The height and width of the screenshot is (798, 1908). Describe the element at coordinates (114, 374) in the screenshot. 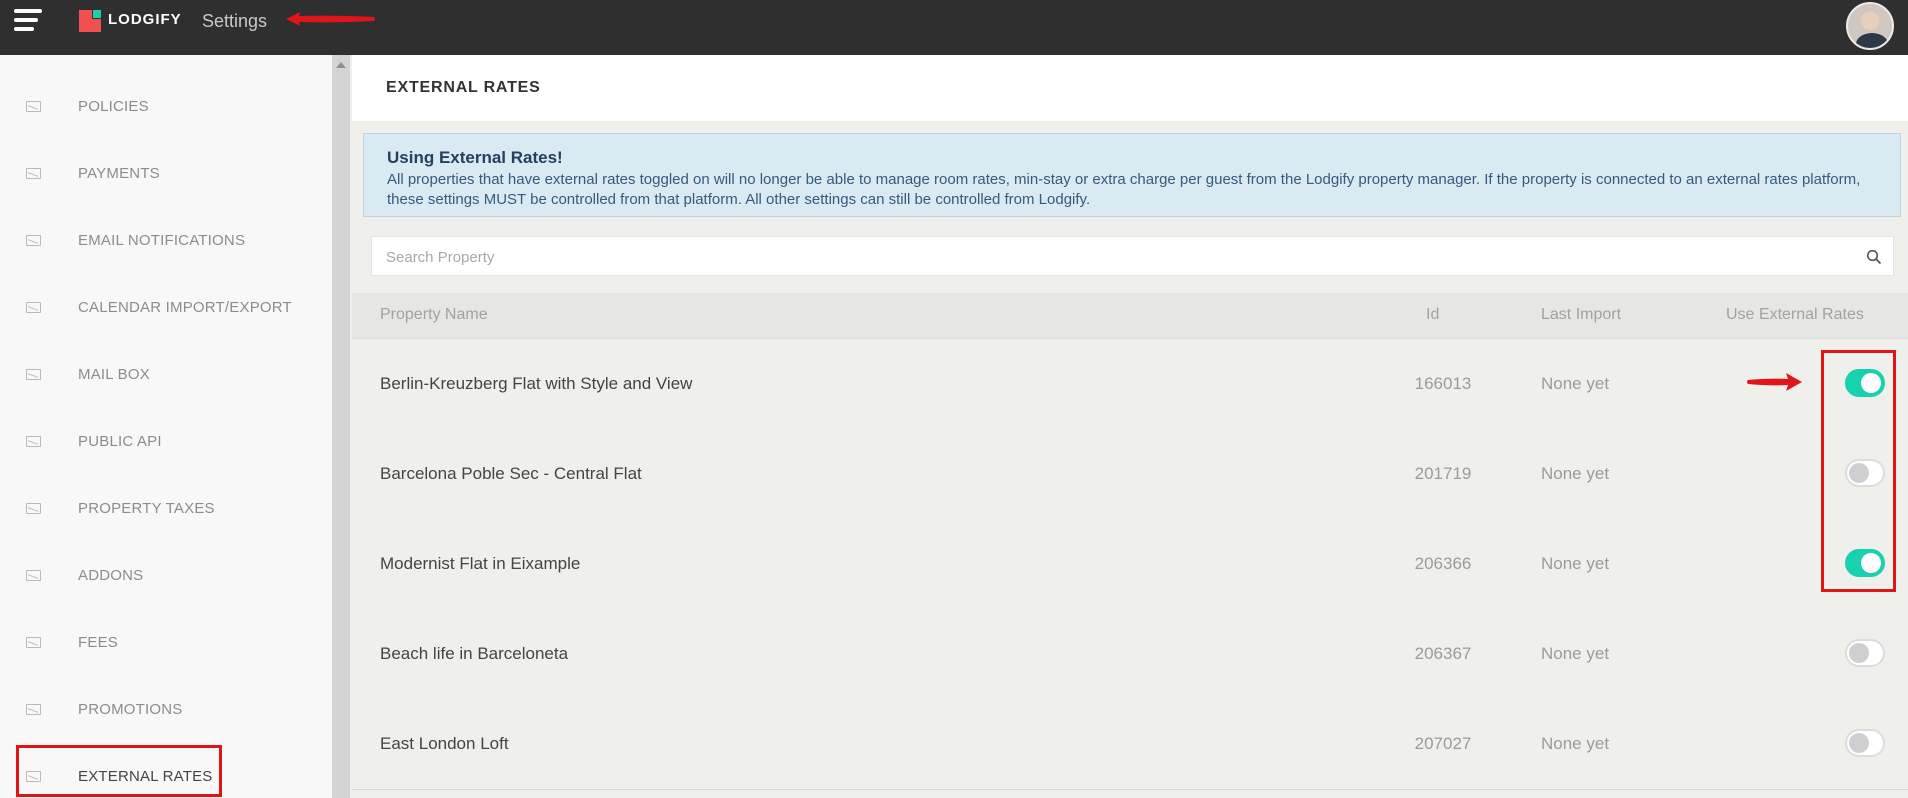

I see `sidebar-item-label: MAIL BOX` at that location.